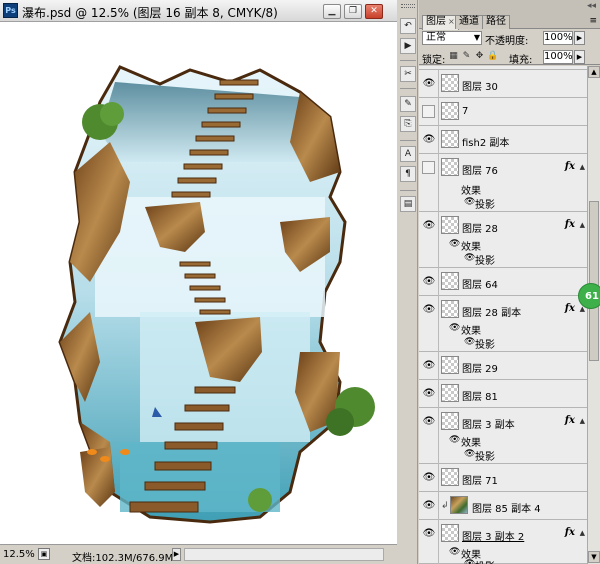 This screenshot has height=564, width=600. Describe the element at coordinates (408, 46) in the screenshot. I see `actions-panel-icon: ▶` at that location.